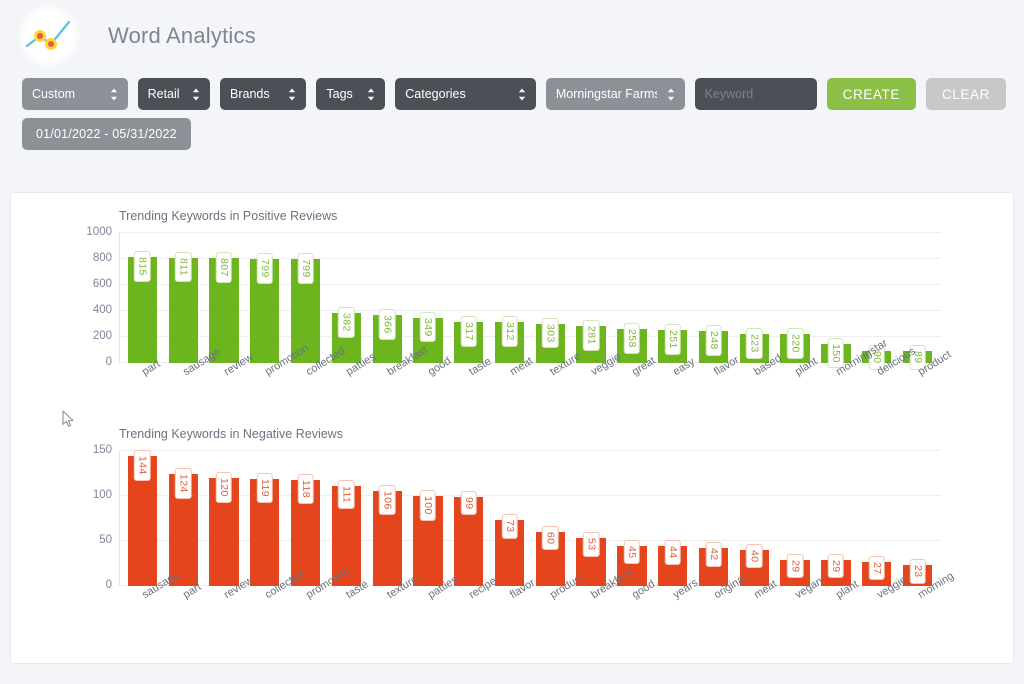 The height and width of the screenshot is (684, 1024). I want to click on bar: 811, so click(183, 307).